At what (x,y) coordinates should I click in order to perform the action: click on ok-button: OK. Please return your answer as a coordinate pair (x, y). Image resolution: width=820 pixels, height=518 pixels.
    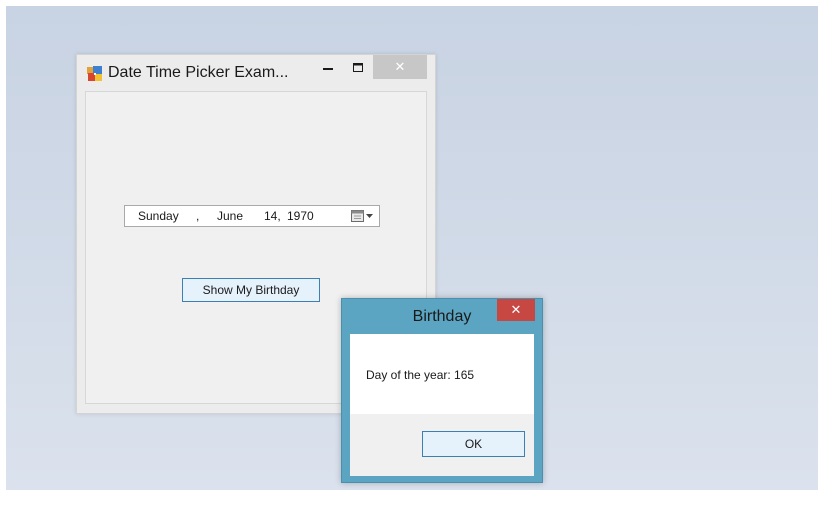
    Looking at the image, I should click on (473, 444).